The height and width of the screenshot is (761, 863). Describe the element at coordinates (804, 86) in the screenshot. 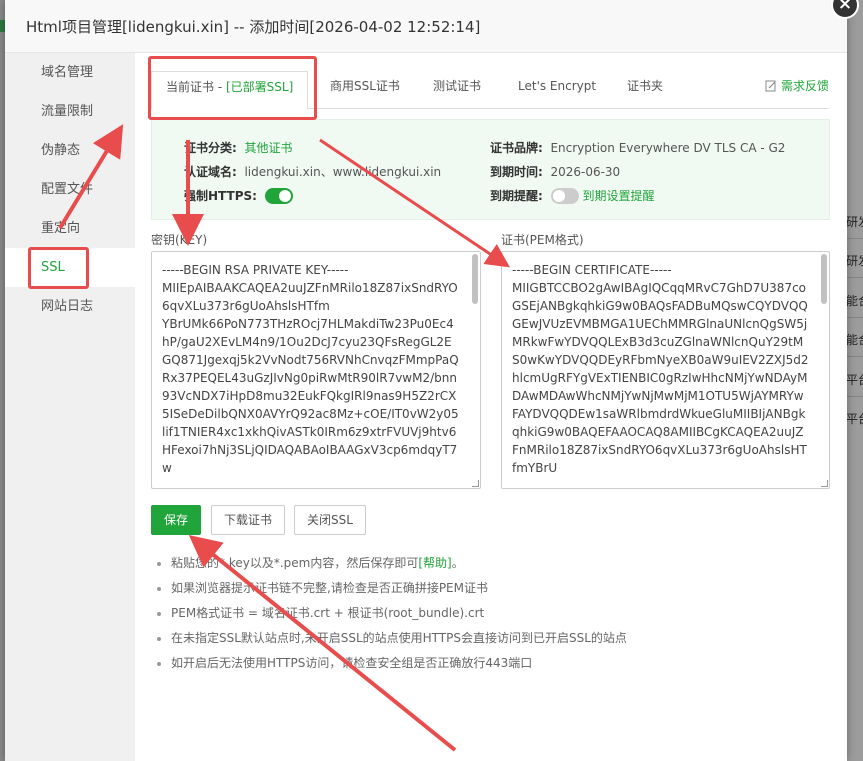

I see `feedback-label: 需求反馈` at that location.